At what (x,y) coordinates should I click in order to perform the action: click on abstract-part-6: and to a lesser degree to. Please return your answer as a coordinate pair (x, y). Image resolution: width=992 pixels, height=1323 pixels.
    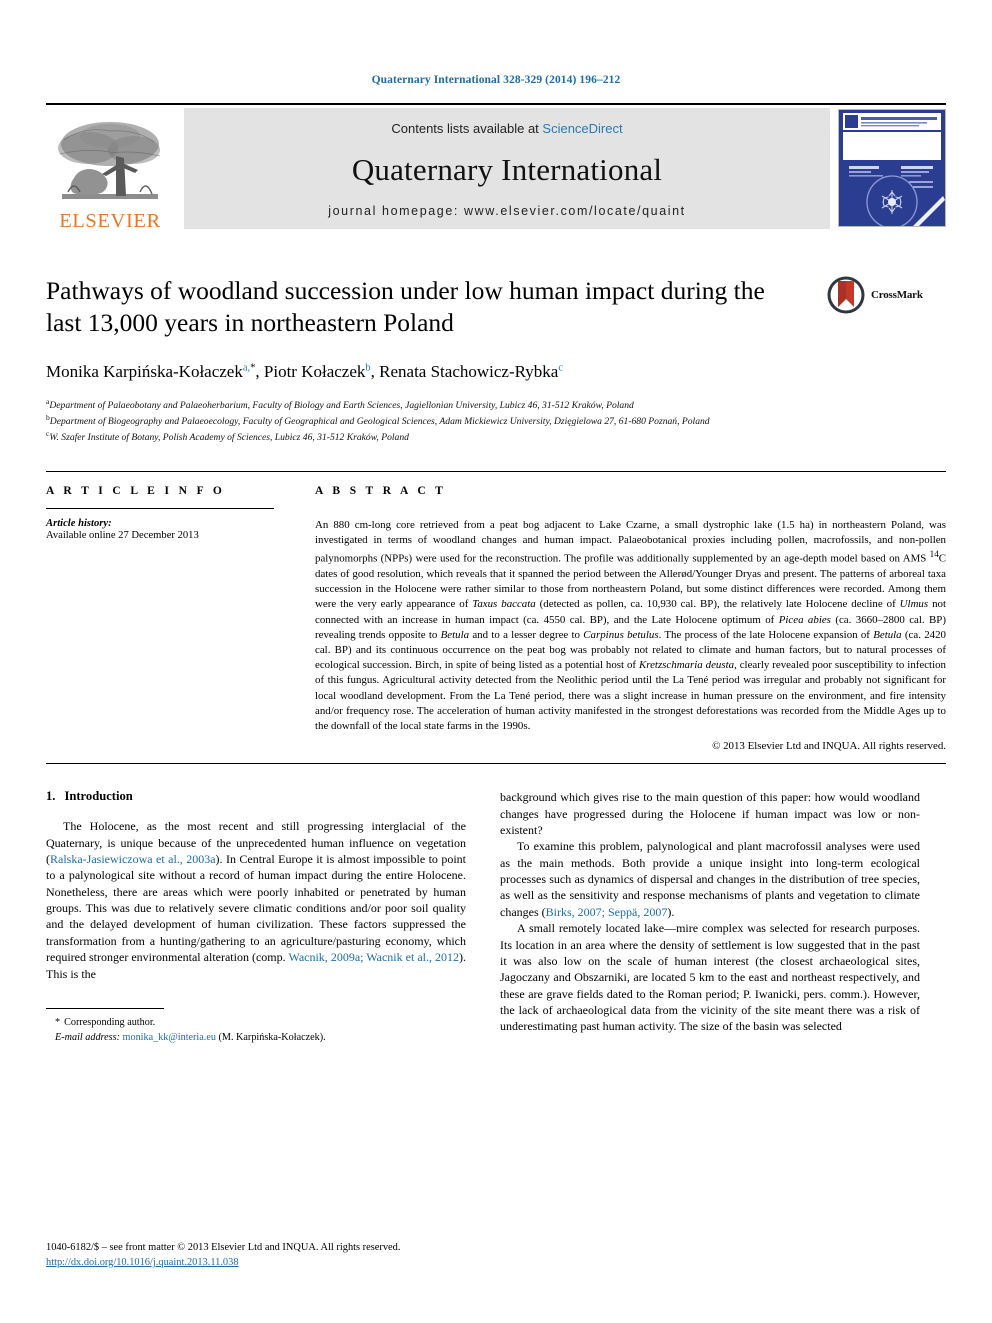
    Looking at the image, I should click on (526, 634).